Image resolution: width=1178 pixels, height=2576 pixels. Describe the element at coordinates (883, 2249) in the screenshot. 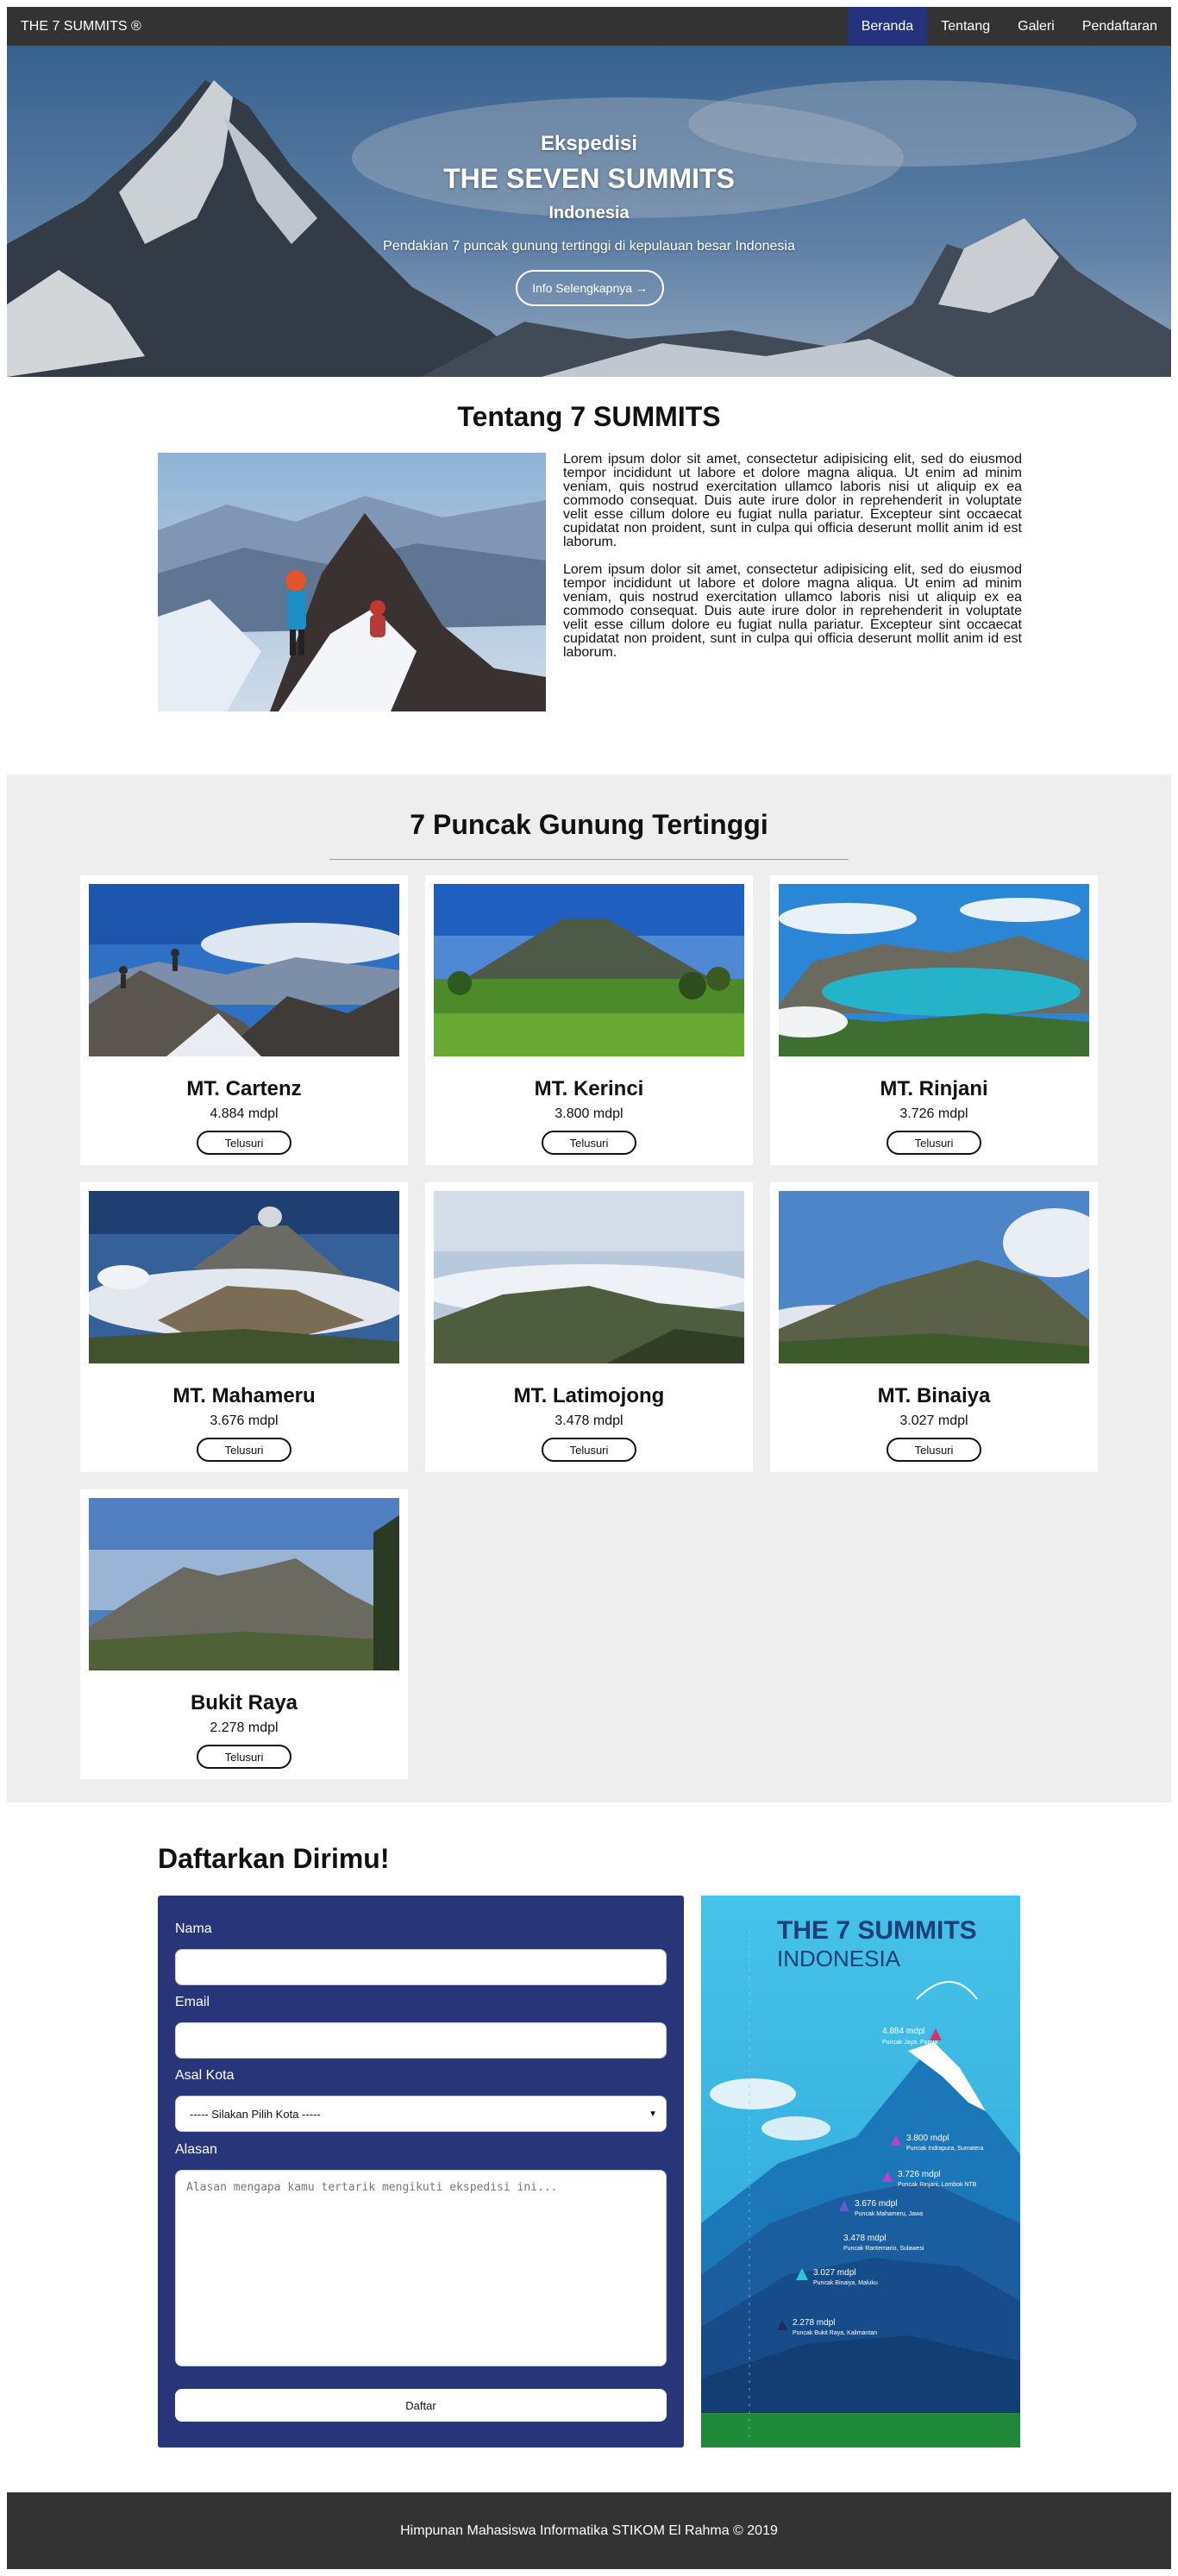

I see `poster-peak-name: Puncak Rantemario, Sulawesi` at that location.